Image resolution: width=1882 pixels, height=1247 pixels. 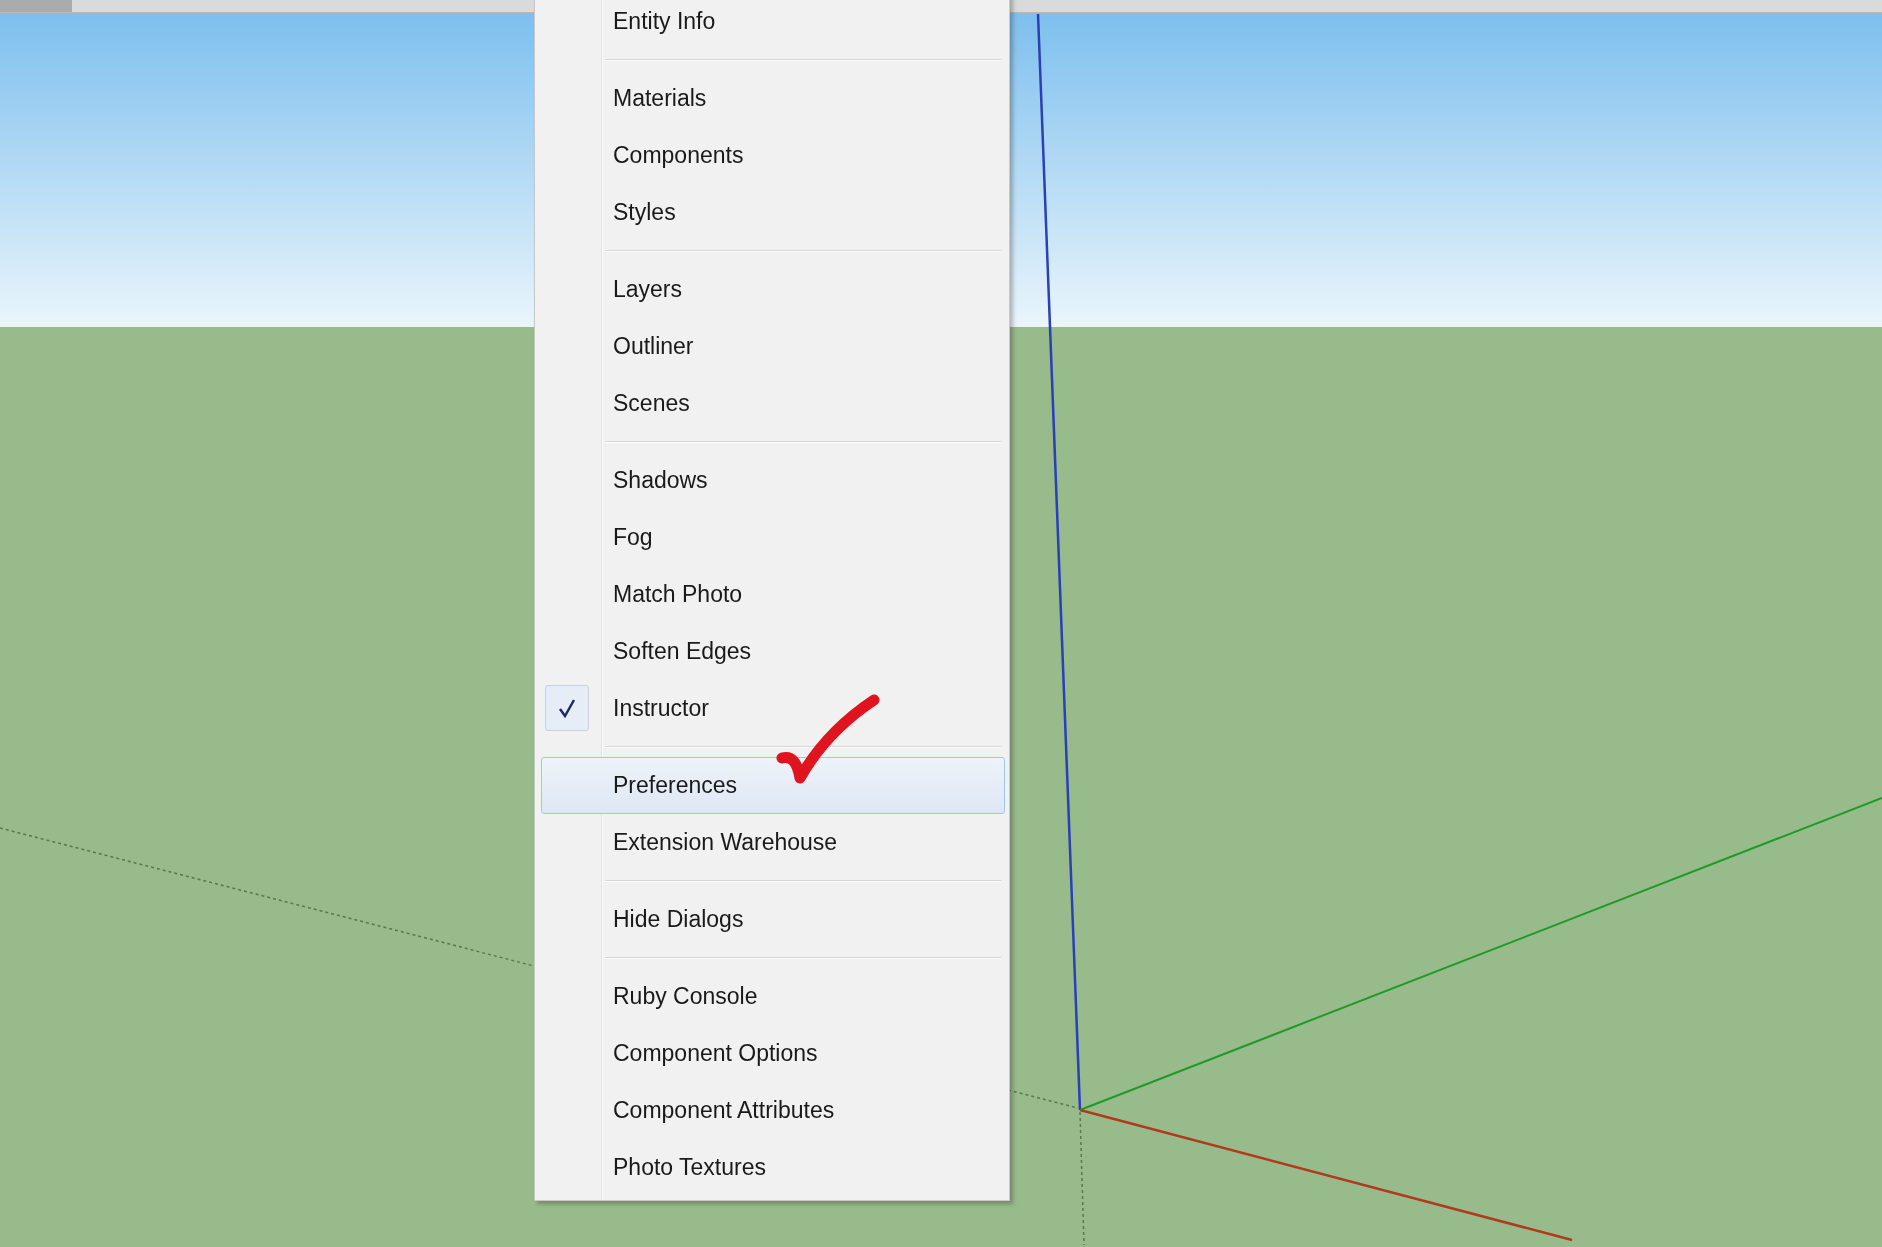 What do you see at coordinates (772, 537) in the screenshot?
I see `menu-item: Fog` at bounding box center [772, 537].